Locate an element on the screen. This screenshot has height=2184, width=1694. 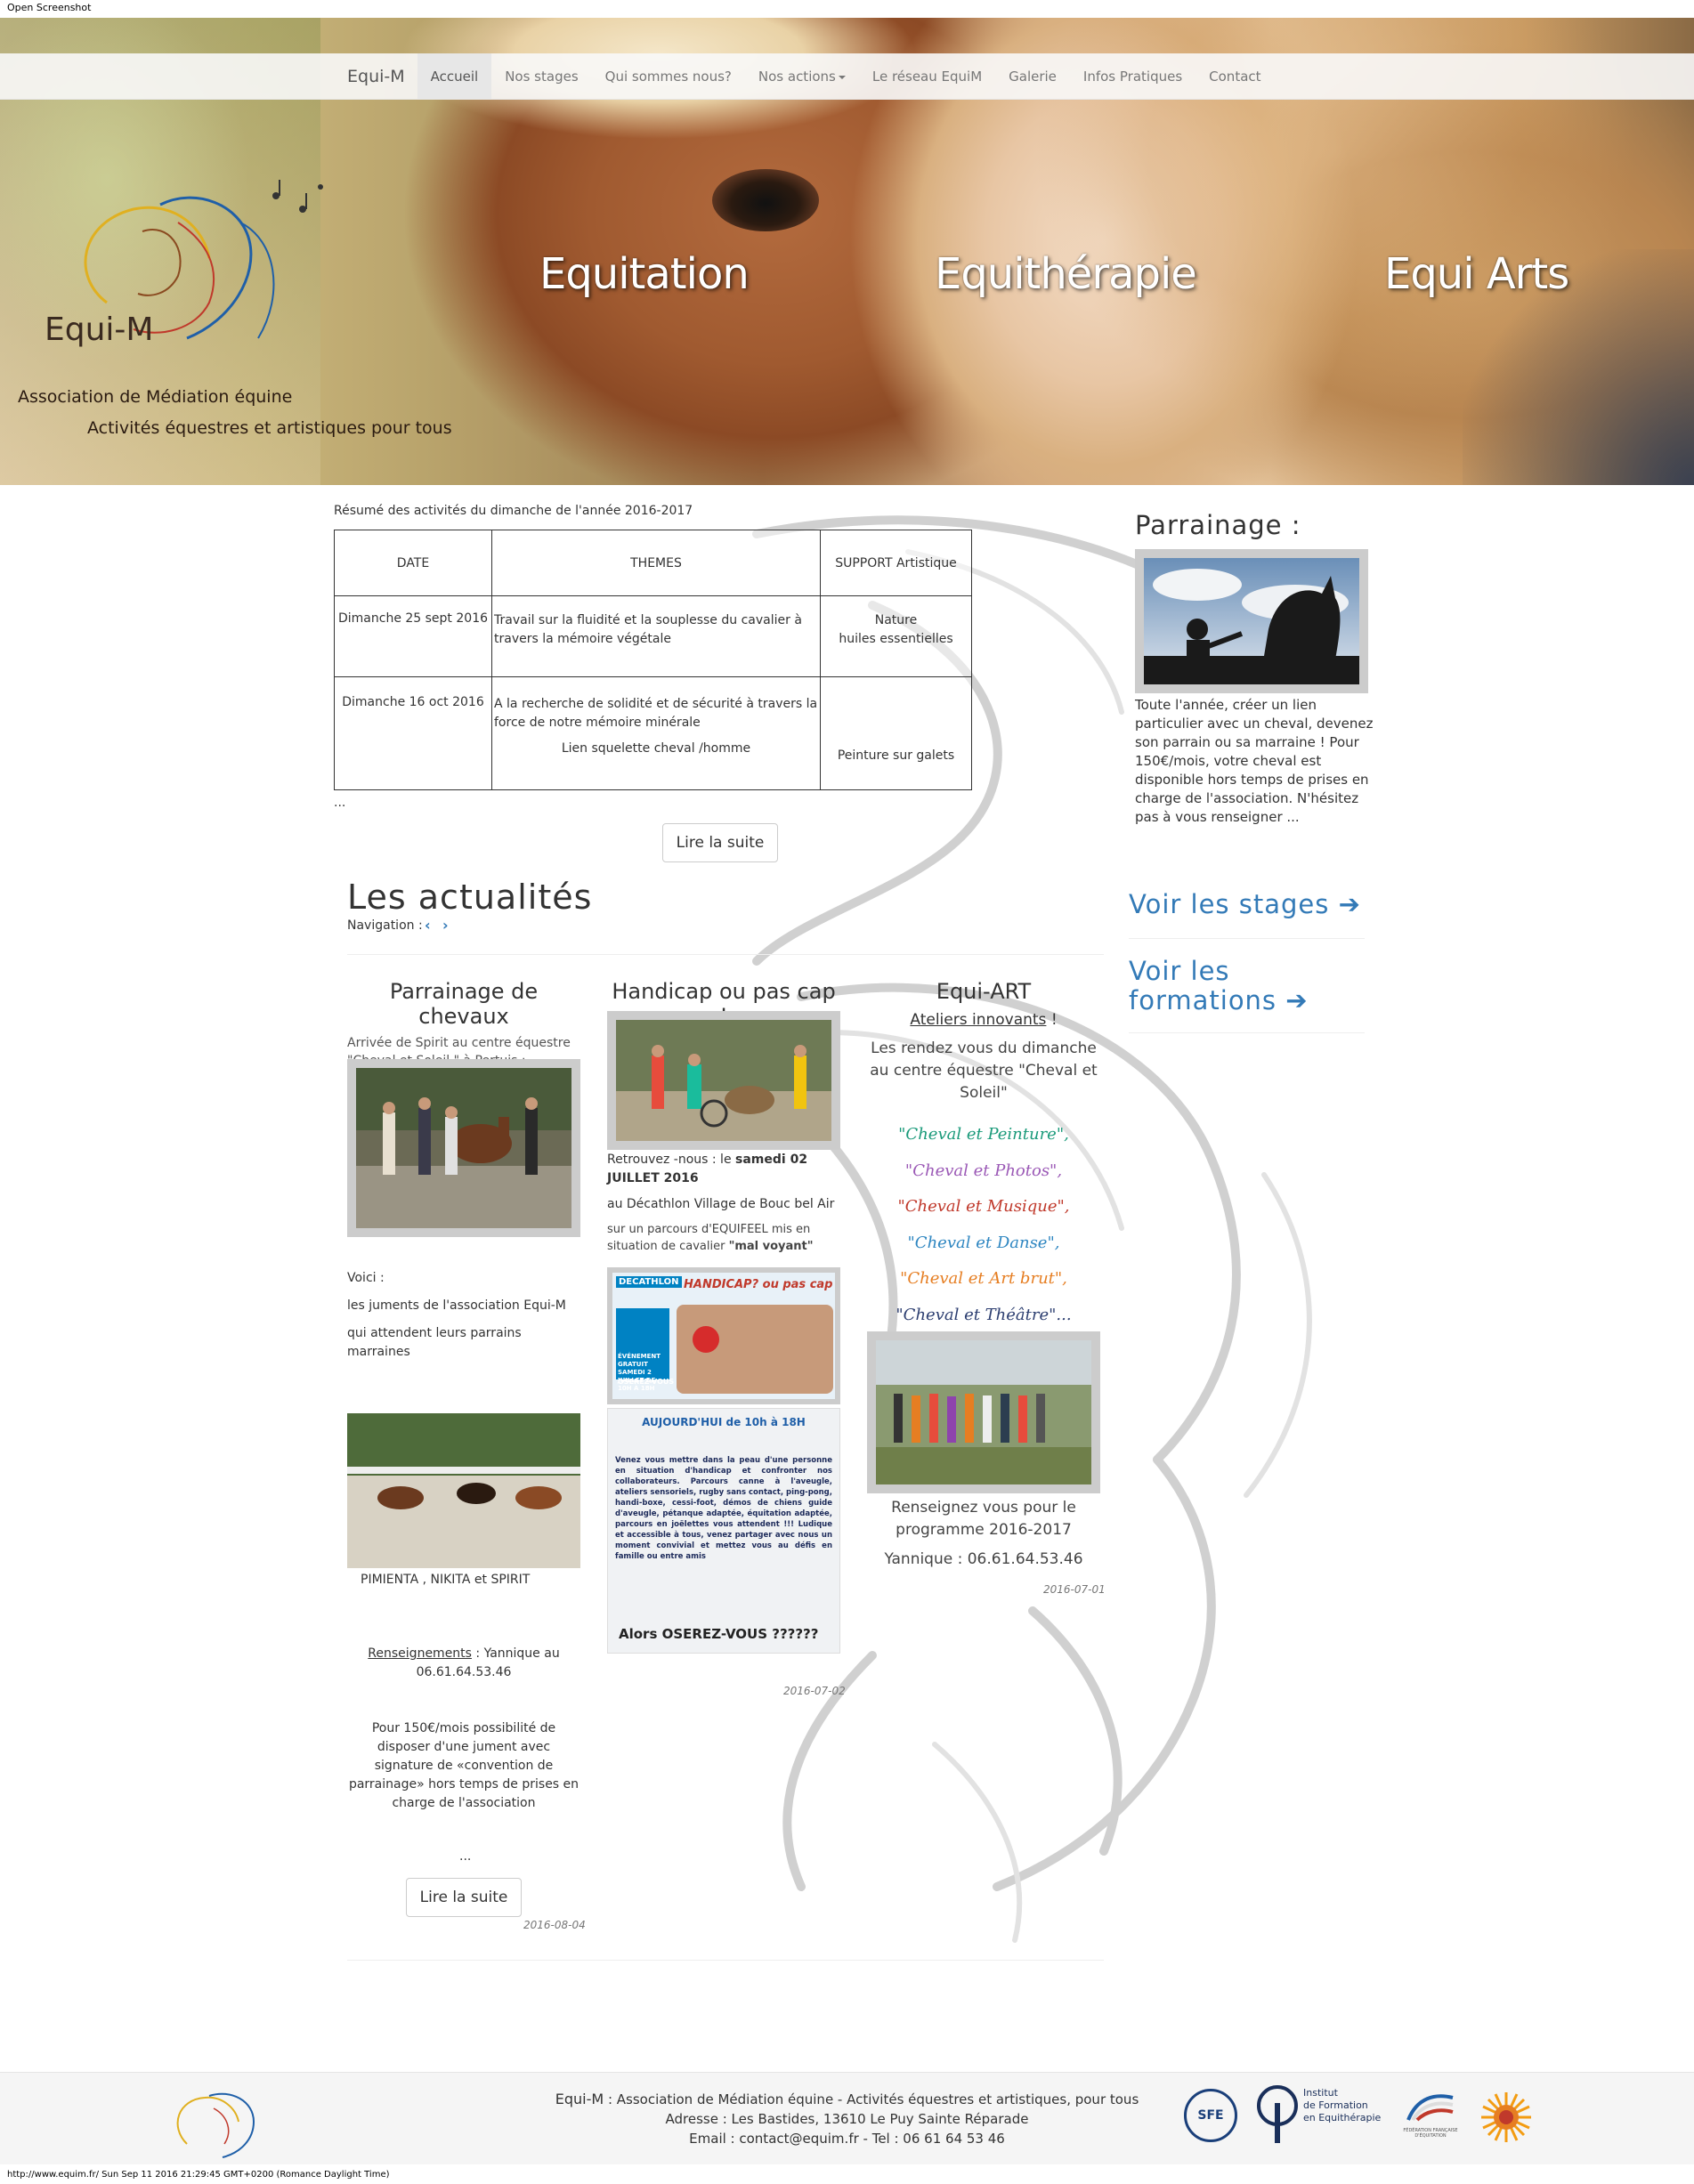
col1-read-more-button: Lire la suite is located at coordinates (464, 1898).